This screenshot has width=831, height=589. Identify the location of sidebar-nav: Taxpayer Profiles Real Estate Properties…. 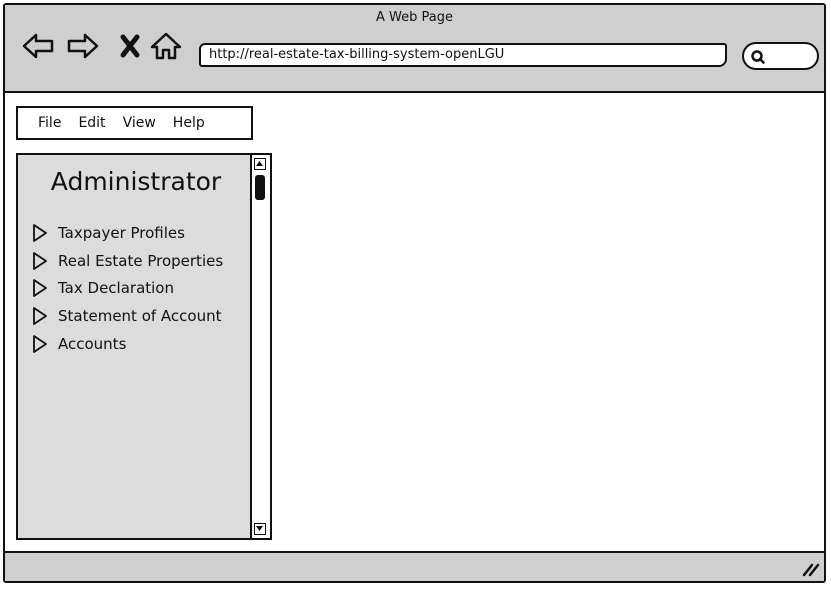
(127, 288).